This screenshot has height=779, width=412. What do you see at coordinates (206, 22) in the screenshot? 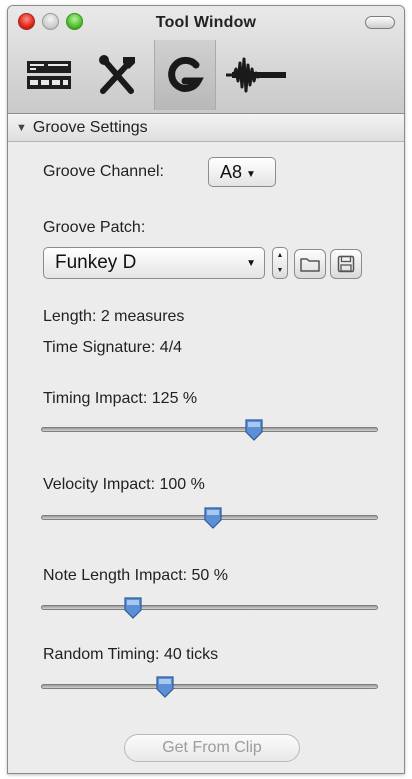
I see `window-title: Tool Window` at bounding box center [206, 22].